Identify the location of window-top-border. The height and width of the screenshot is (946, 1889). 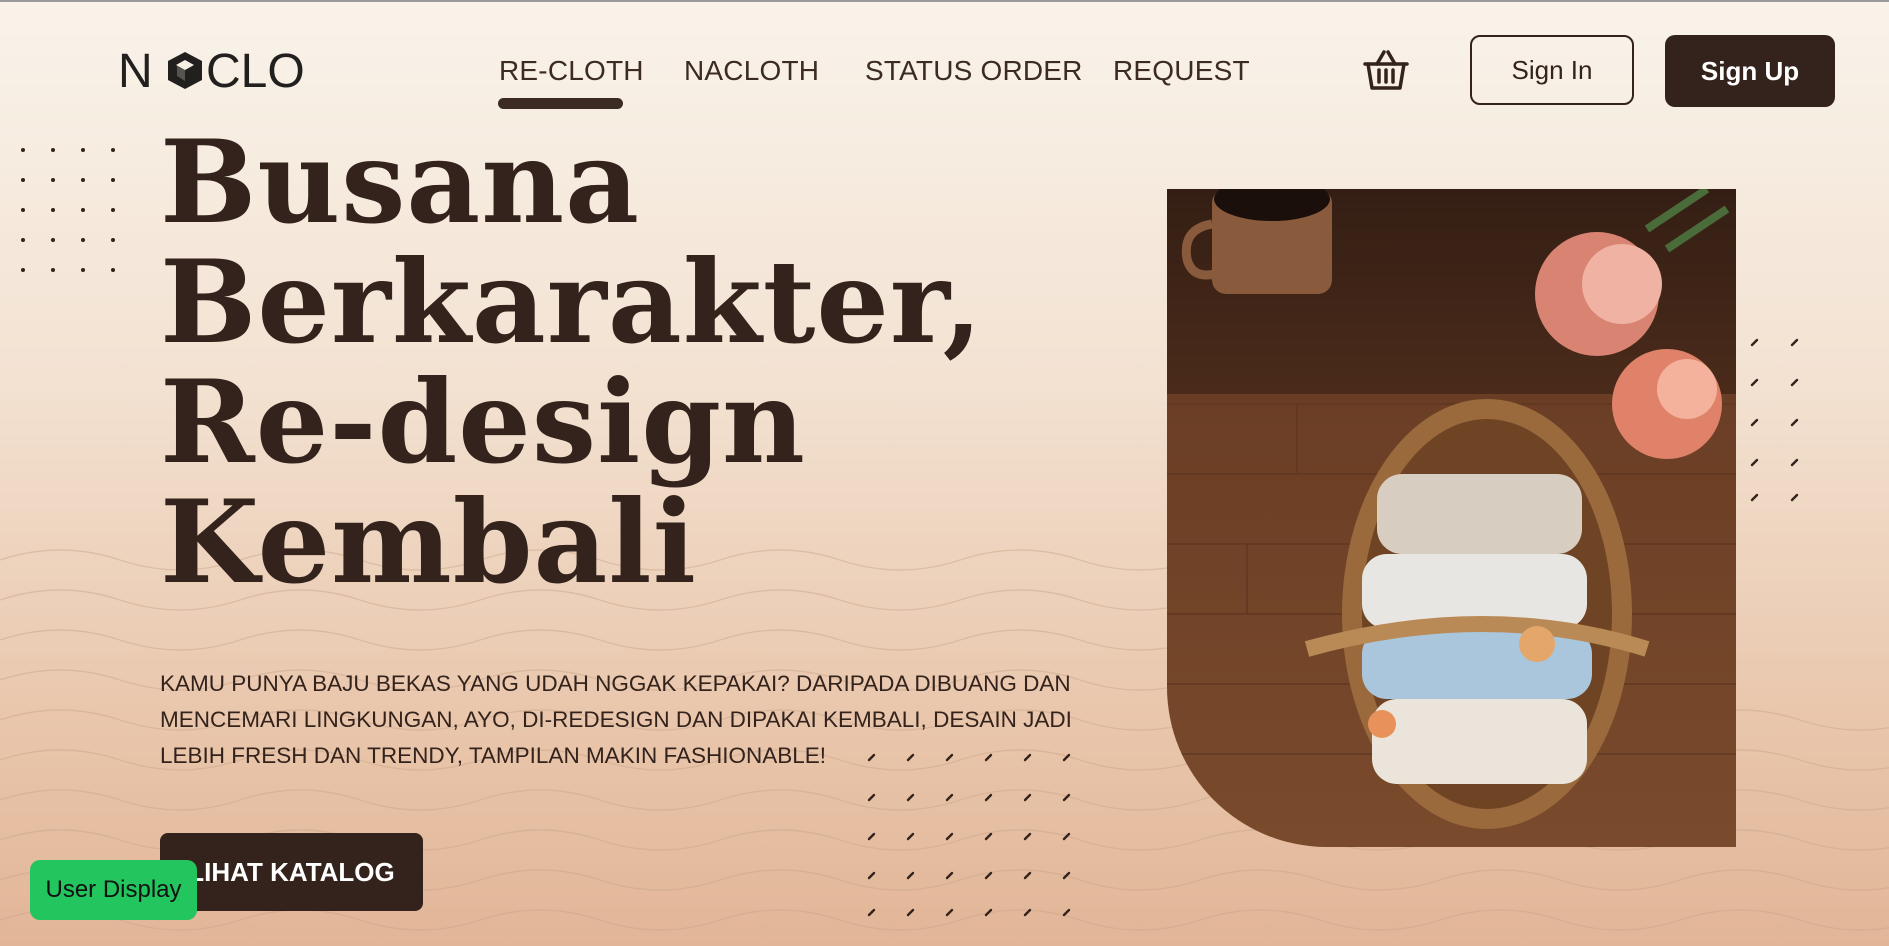
(944, 1).